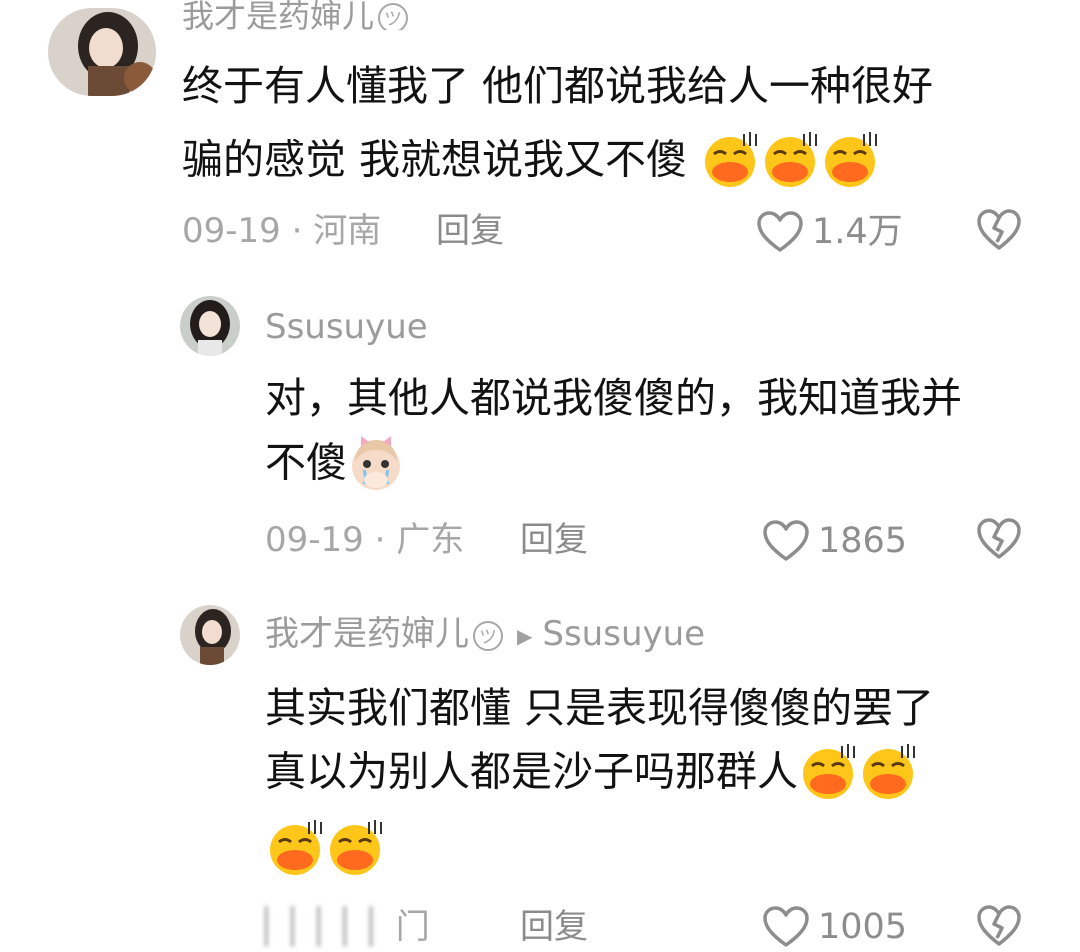  I want to click on comment-date: ▏▏▏▏▏, so click(330, 927).